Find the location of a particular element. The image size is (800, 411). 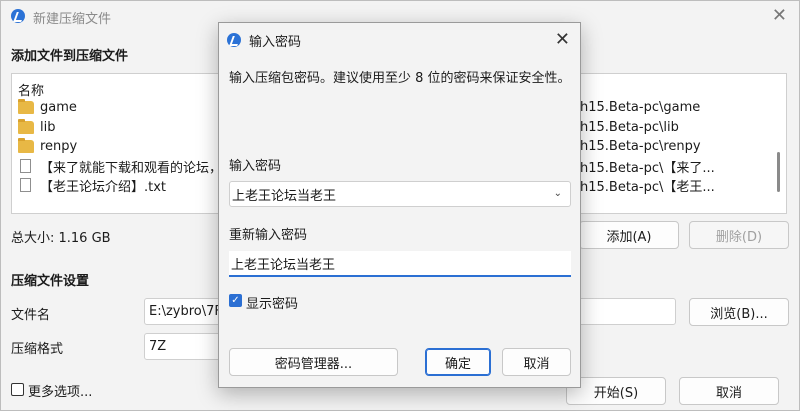

list-item-path: h15.Beta-pc\game is located at coordinates (640, 107).